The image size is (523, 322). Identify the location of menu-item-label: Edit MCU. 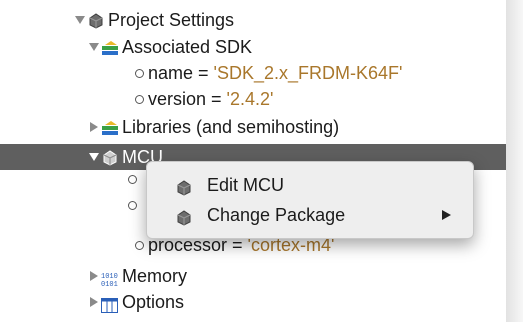
(246, 185).